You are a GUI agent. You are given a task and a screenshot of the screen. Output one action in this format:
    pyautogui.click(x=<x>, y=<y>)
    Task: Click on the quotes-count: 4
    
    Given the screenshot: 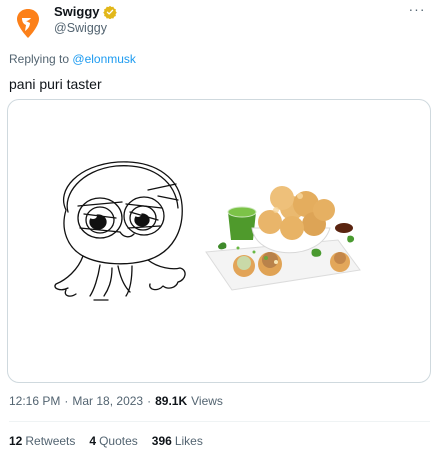 What is the action you would take?
    pyautogui.click(x=93, y=441)
    